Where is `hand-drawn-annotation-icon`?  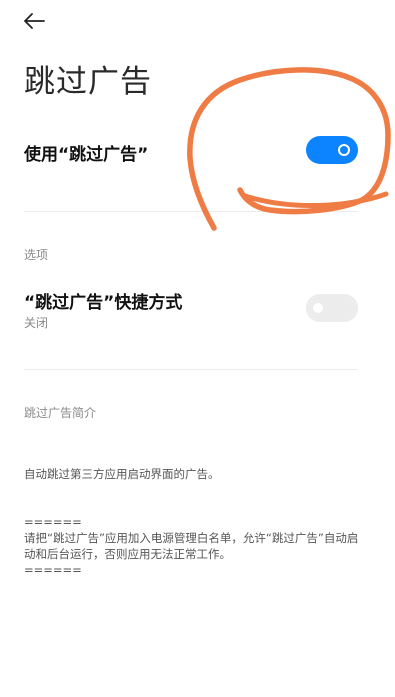
hand-drawn-annotation-icon is located at coordinates (289, 149).